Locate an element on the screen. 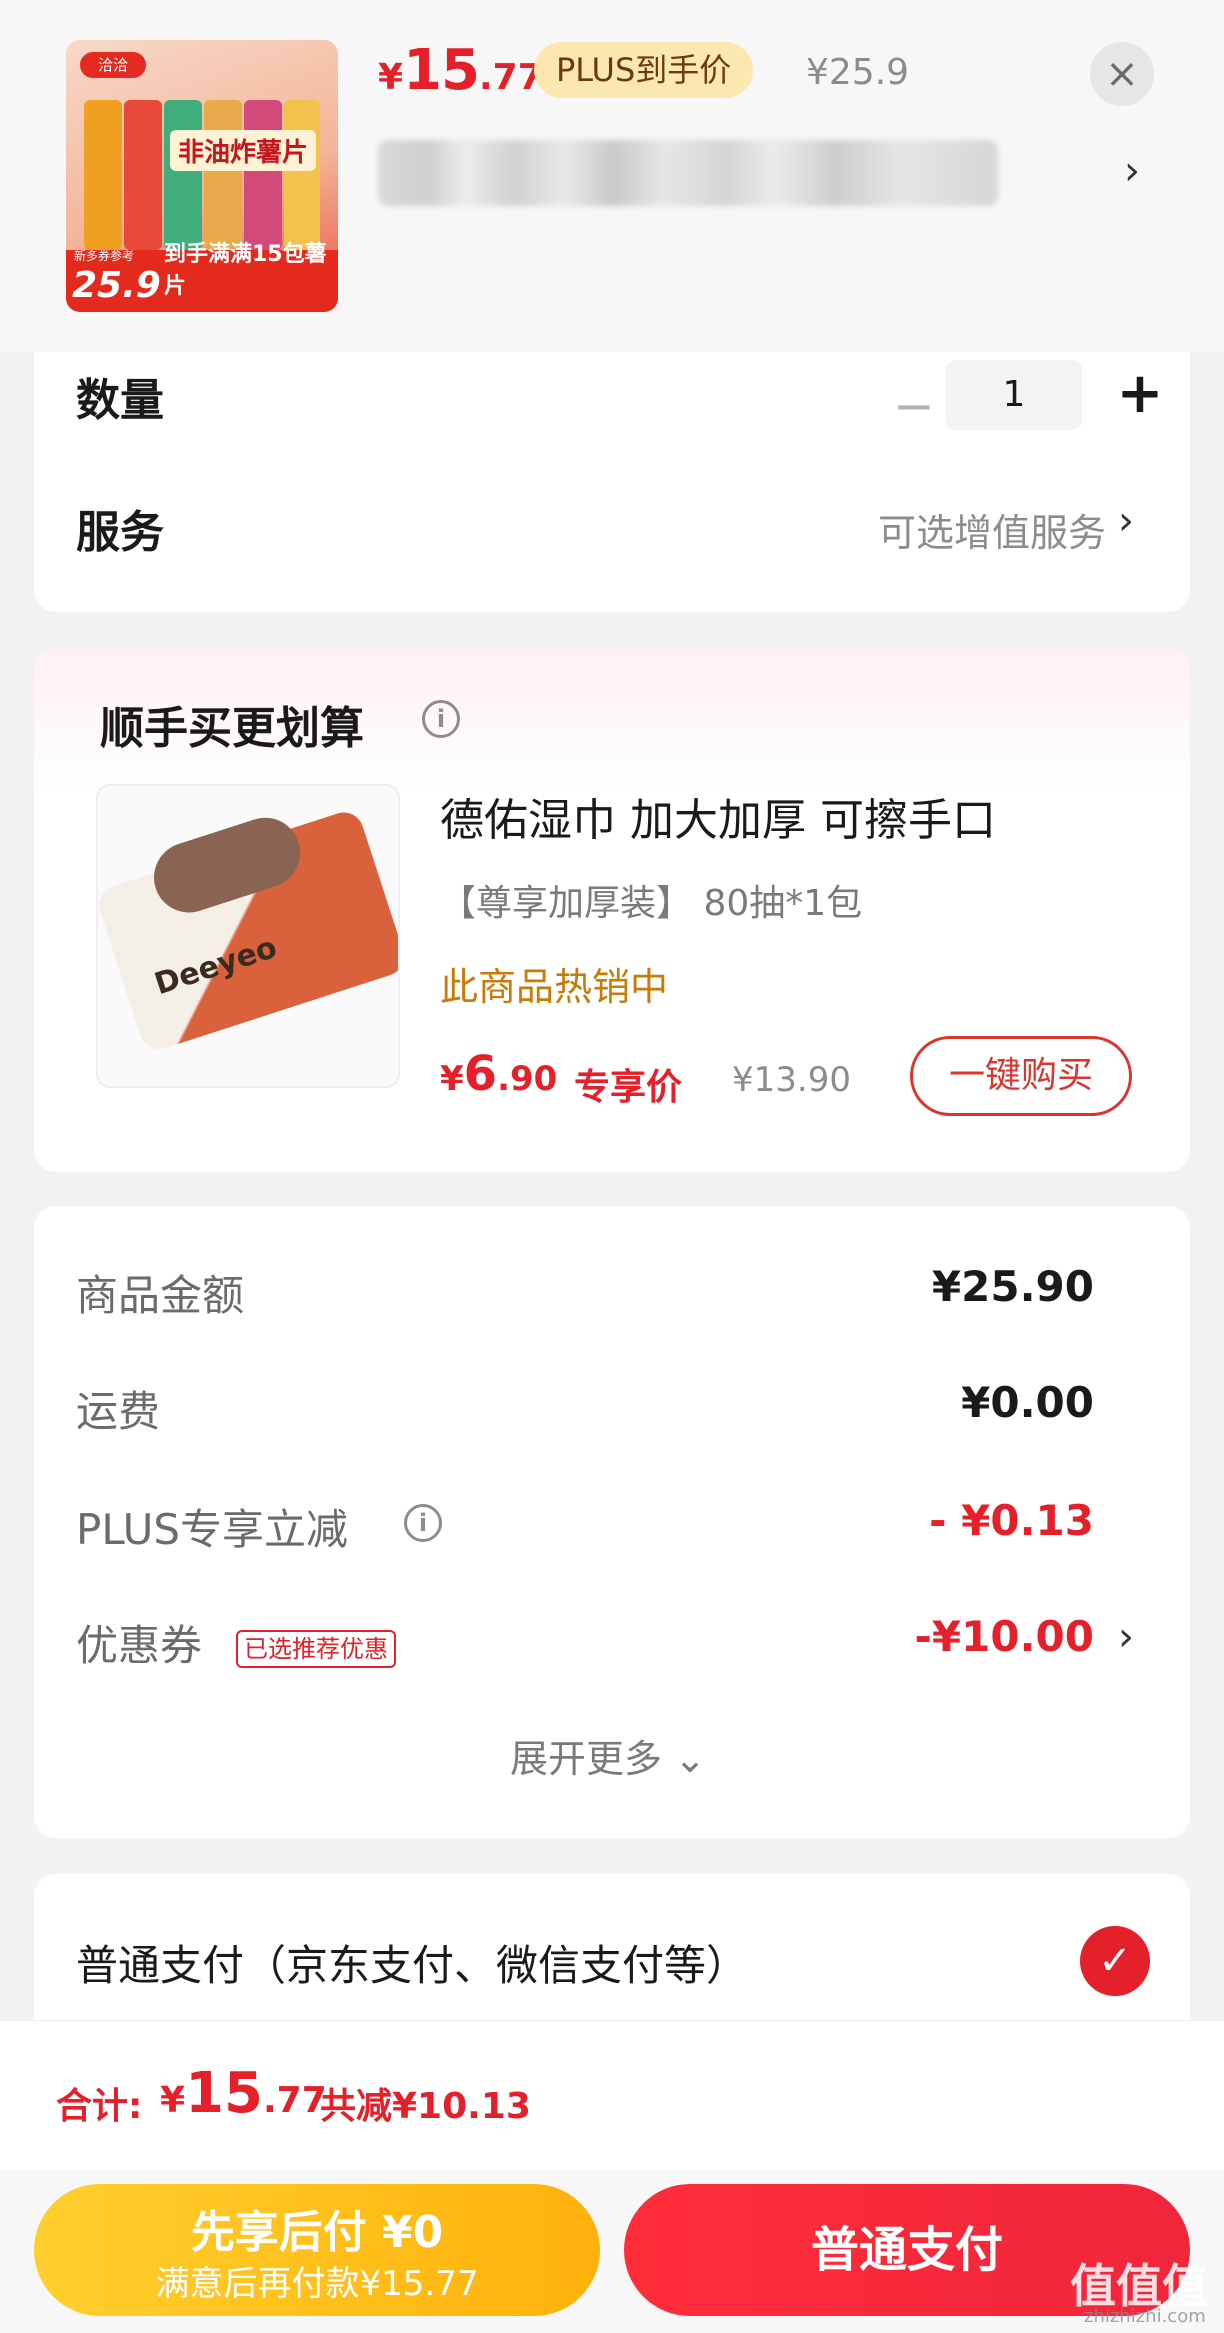 The height and width of the screenshot is (2333, 1224). pay-later-title: 先享后付 ¥0 is located at coordinates (317, 2232).